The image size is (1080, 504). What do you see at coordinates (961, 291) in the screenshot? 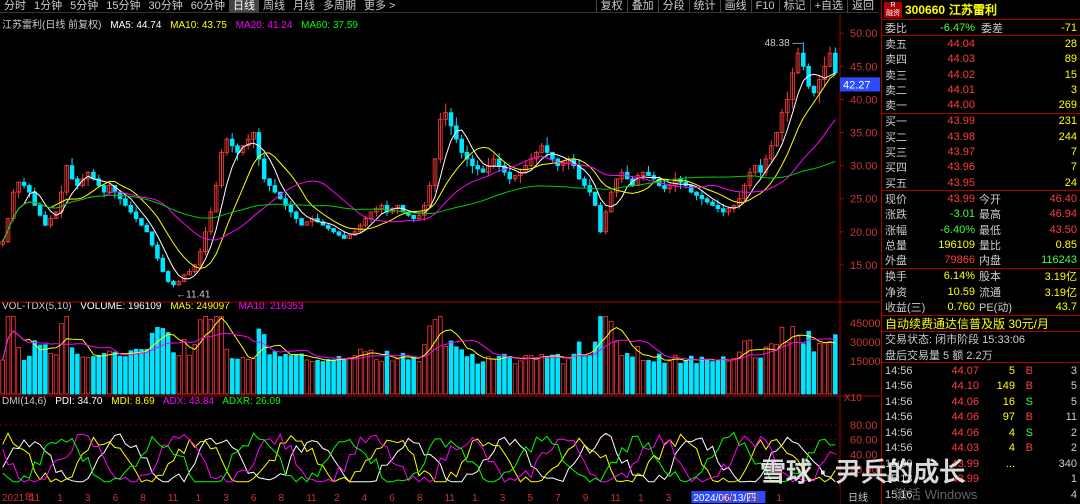
I see `stat2-b-1: 10.59` at bounding box center [961, 291].